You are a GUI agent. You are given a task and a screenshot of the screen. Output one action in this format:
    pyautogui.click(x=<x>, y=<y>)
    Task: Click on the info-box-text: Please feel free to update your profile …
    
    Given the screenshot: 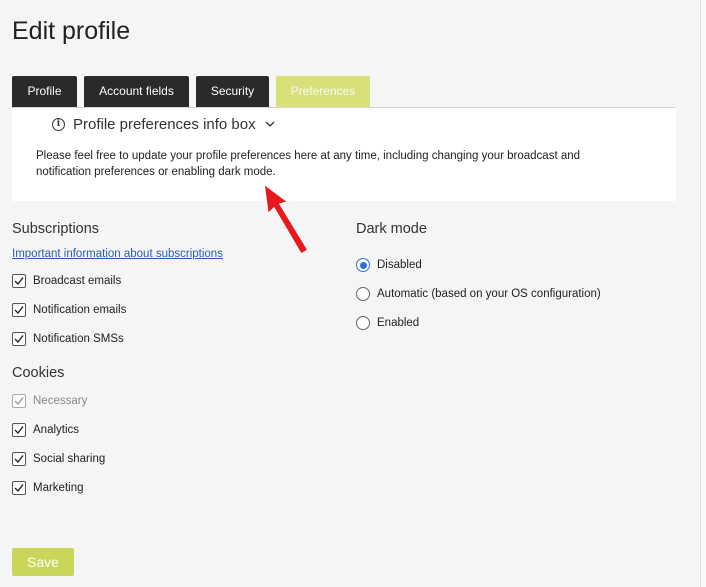 What is the action you would take?
    pyautogui.click(x=336, y=164)
    